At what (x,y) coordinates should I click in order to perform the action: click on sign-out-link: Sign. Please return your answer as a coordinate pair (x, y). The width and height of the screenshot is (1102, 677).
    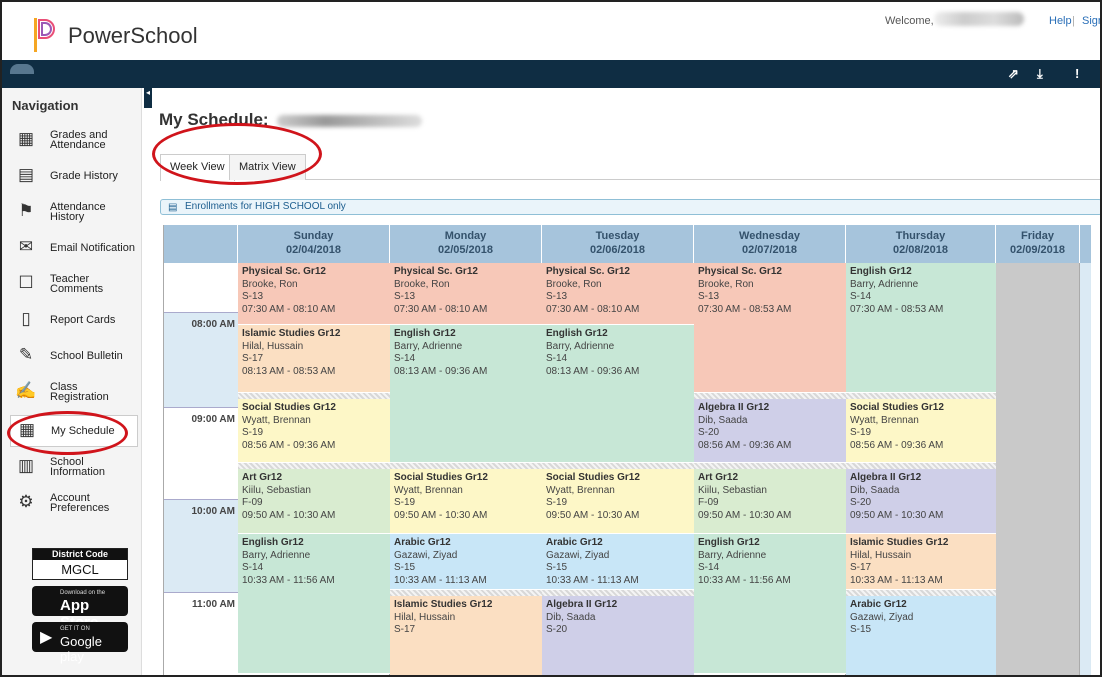
    Looking at the image, I should click on (1091, 21).